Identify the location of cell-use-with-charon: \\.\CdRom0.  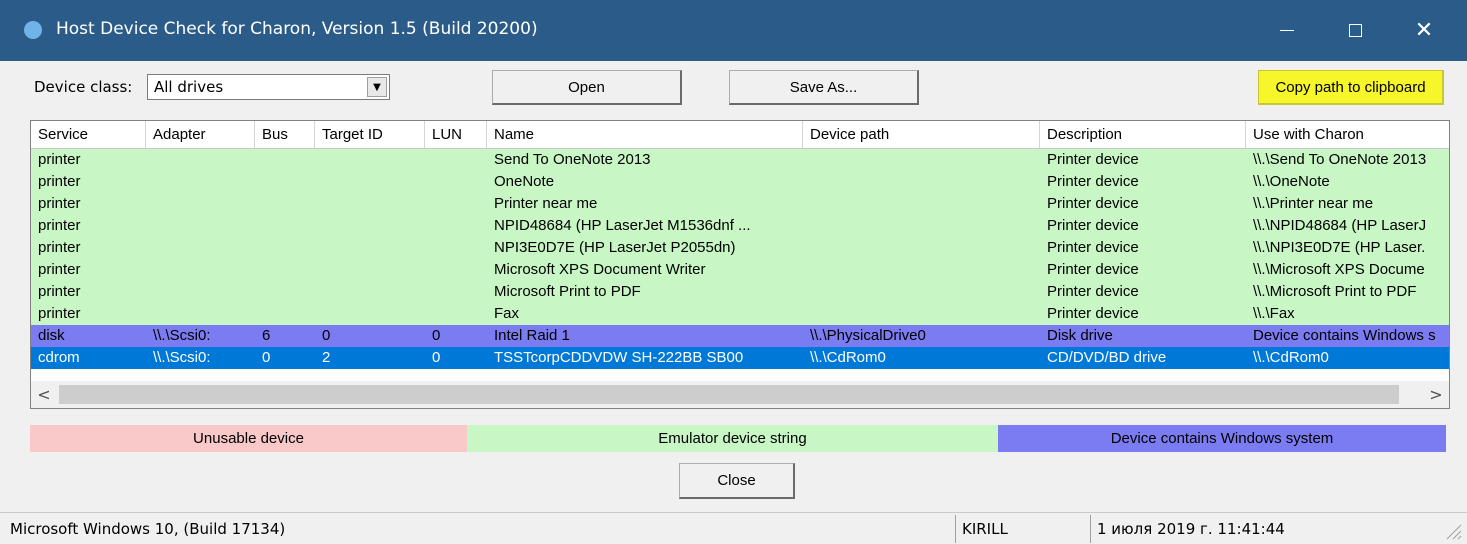
(1291, 357).